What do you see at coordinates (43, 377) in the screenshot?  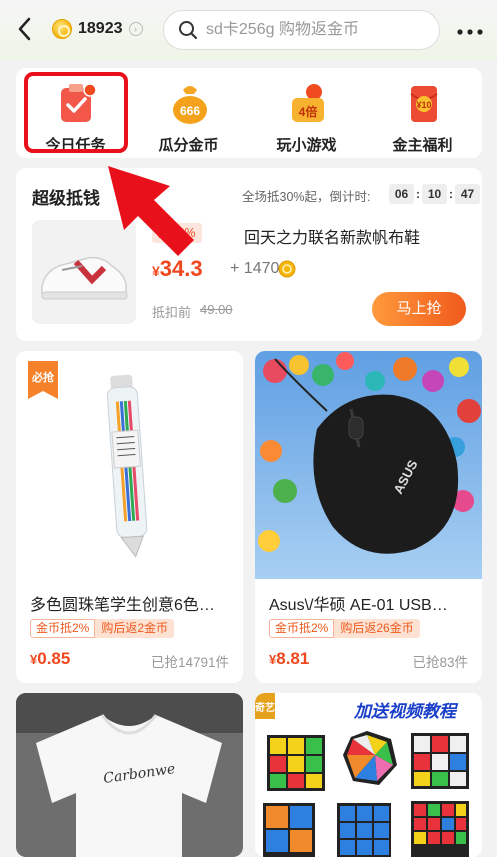 I see `badge-text: 必抢` at bounding box center [43, 377].